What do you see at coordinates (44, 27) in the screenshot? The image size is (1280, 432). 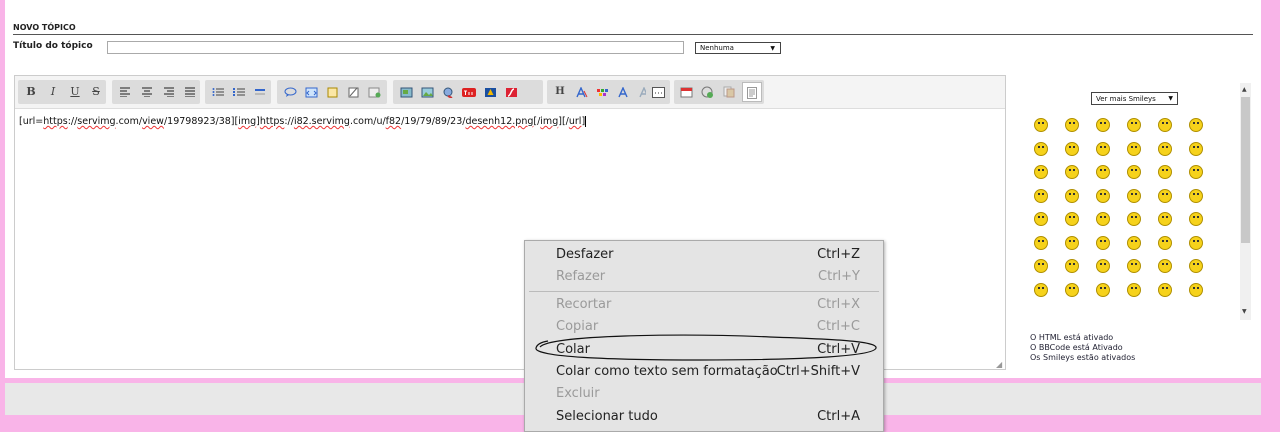 I see `section-title: NOVO TÓPICO` at bounding box center [44, 27].